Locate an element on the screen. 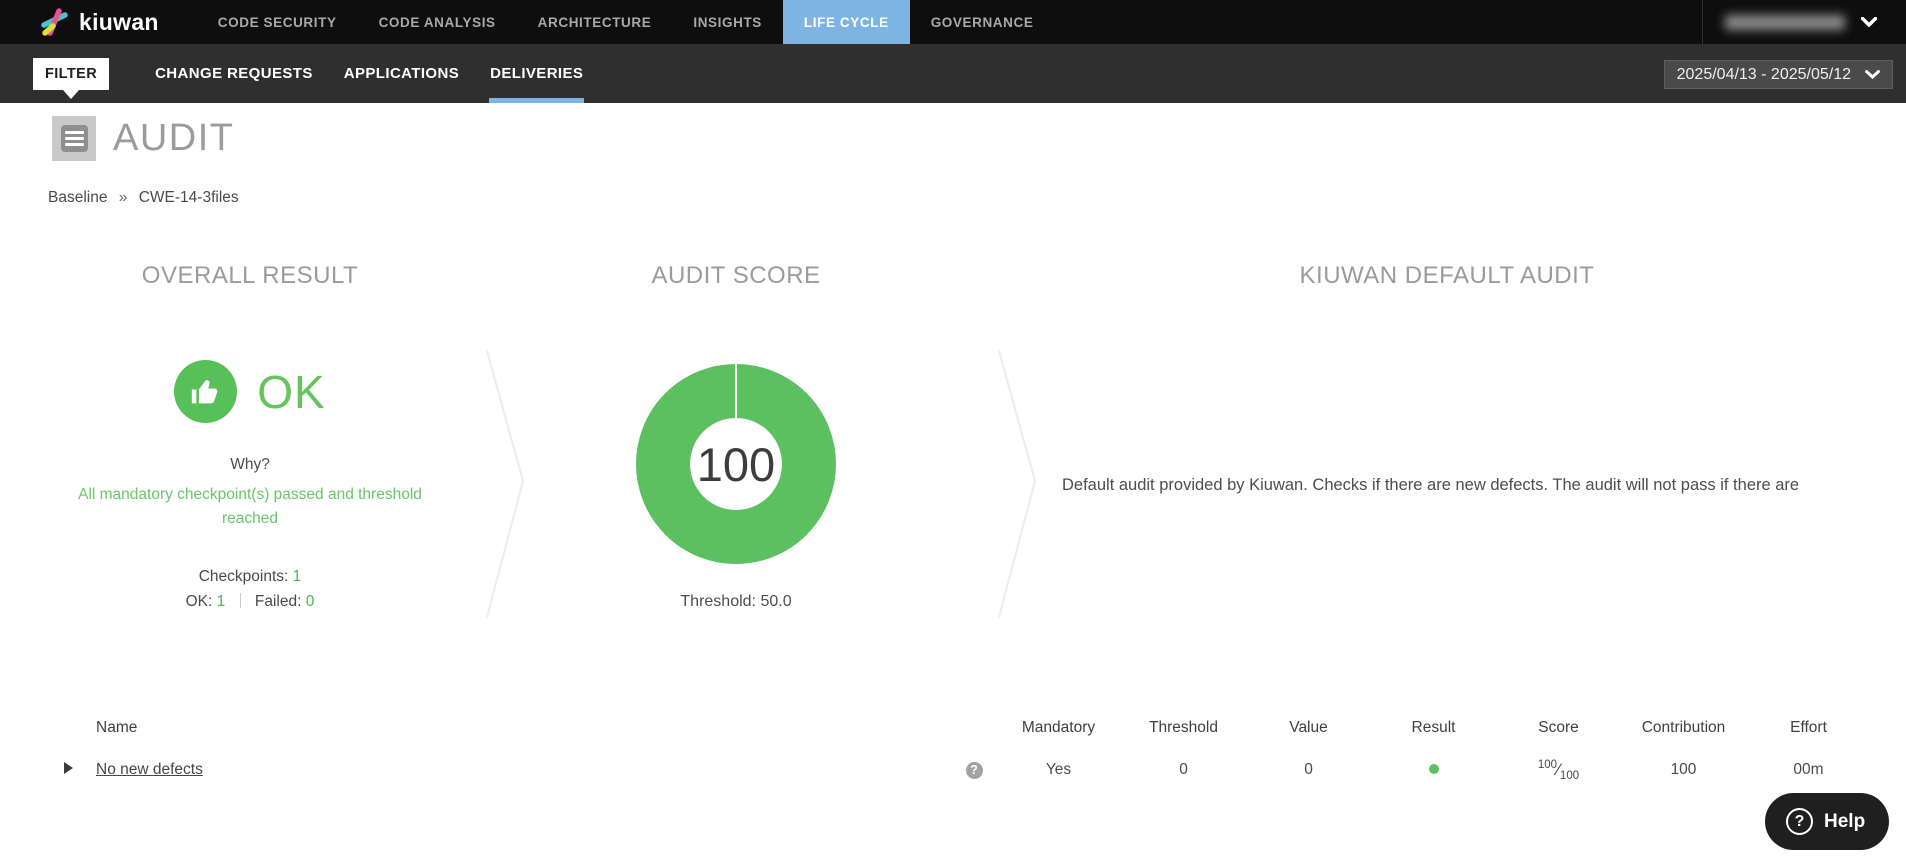  help-button-label: Help is located at coordinates (1845, 821).